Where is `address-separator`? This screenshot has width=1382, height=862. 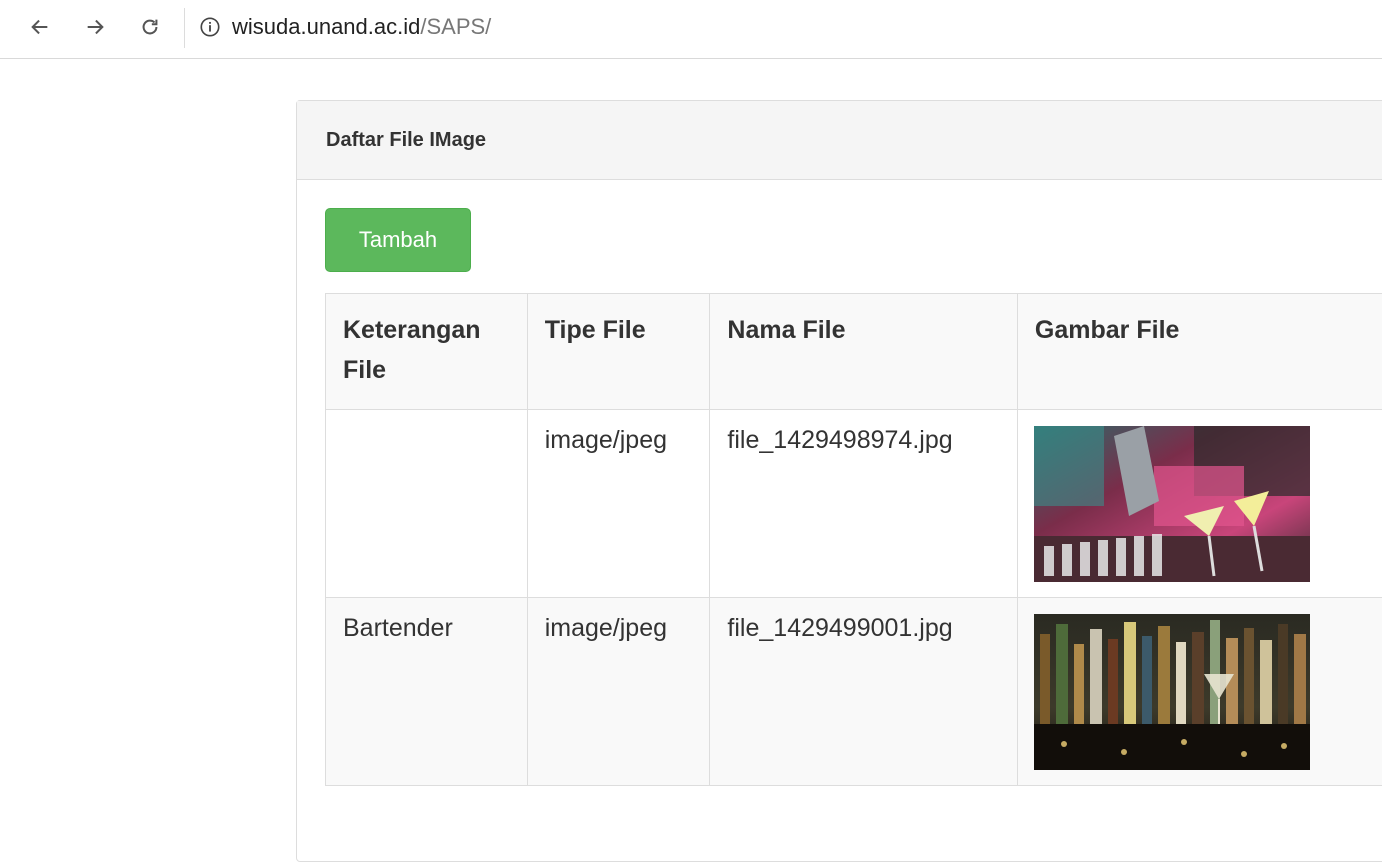
address-separator is located at coordinates (184, 28).